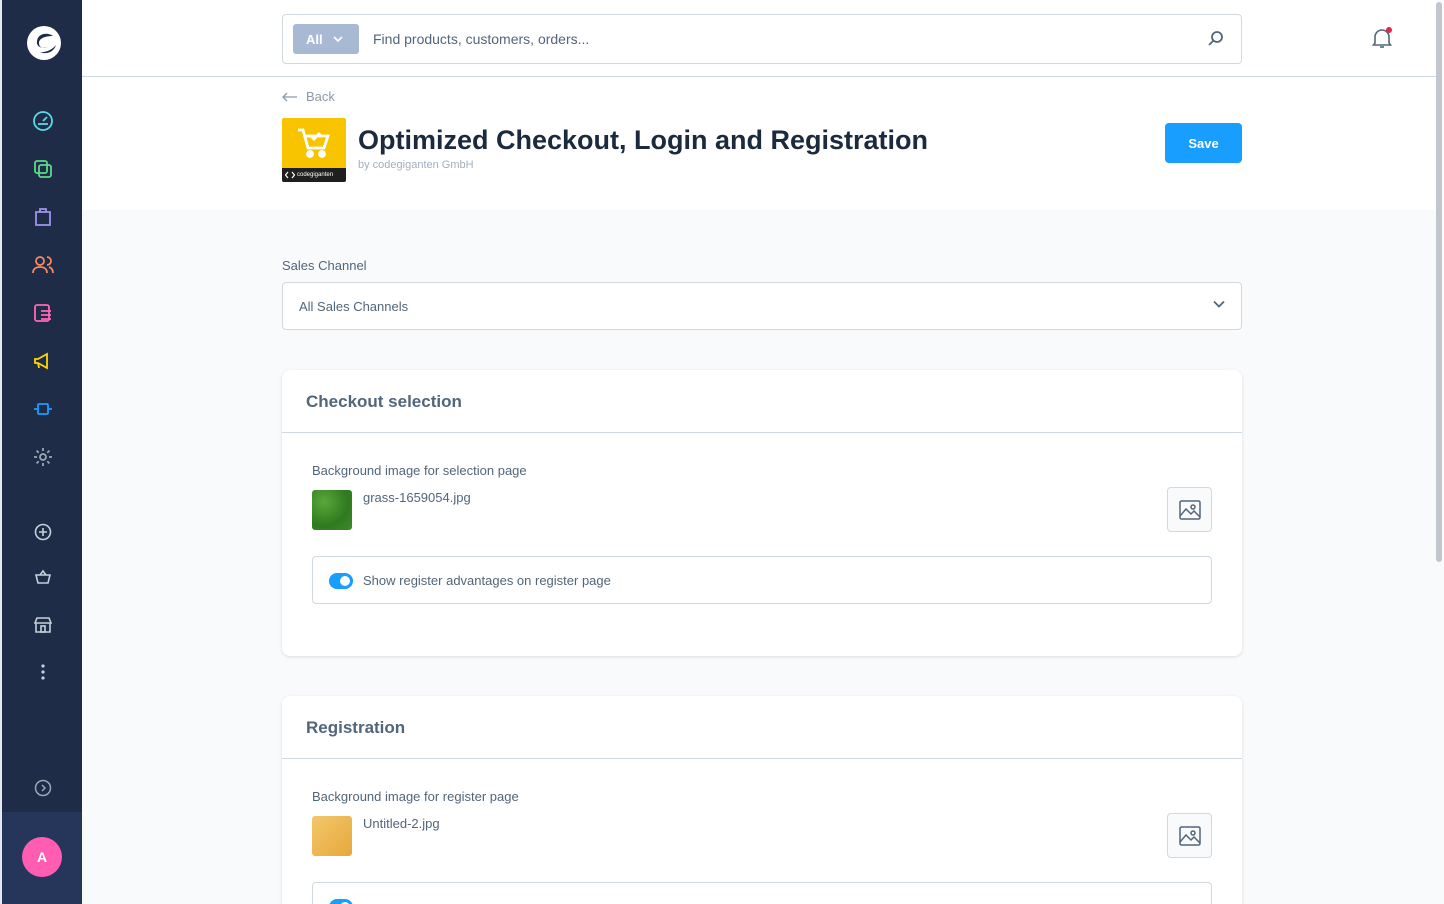  I want to click on search-type-label: All, so click(314, 39).